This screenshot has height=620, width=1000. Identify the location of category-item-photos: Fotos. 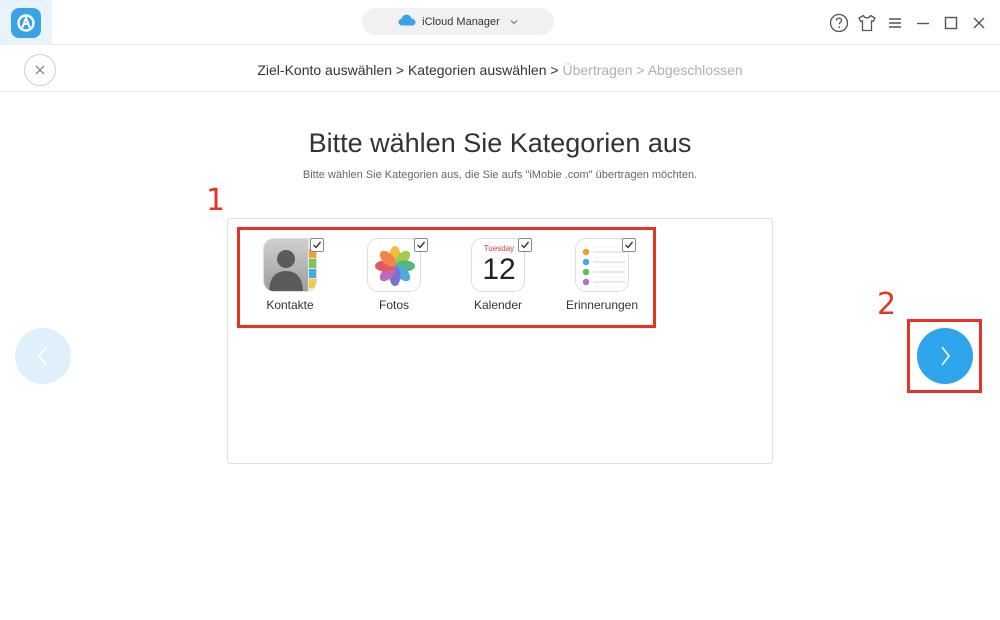
(394, 281).